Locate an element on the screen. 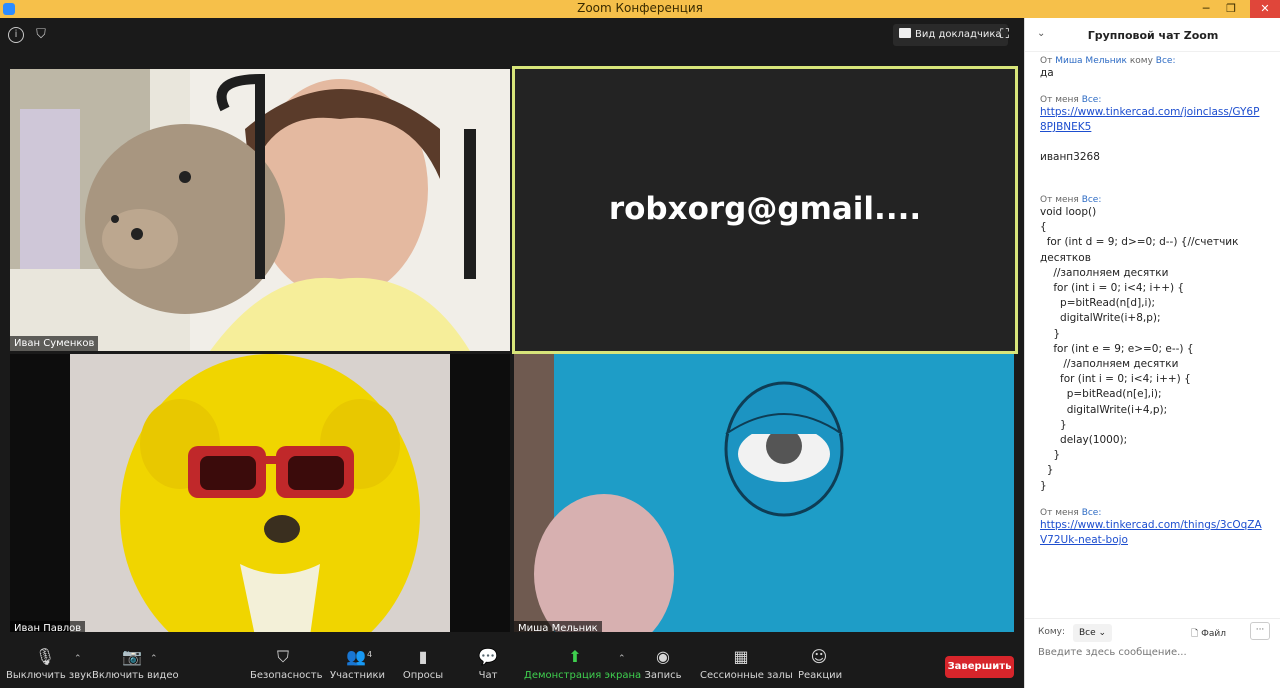 This screenshot has width=1280, height=688. chat-footer: Кому: Все ⌄ 🗋 Файл ··· is located at coordinates (1152, 653).